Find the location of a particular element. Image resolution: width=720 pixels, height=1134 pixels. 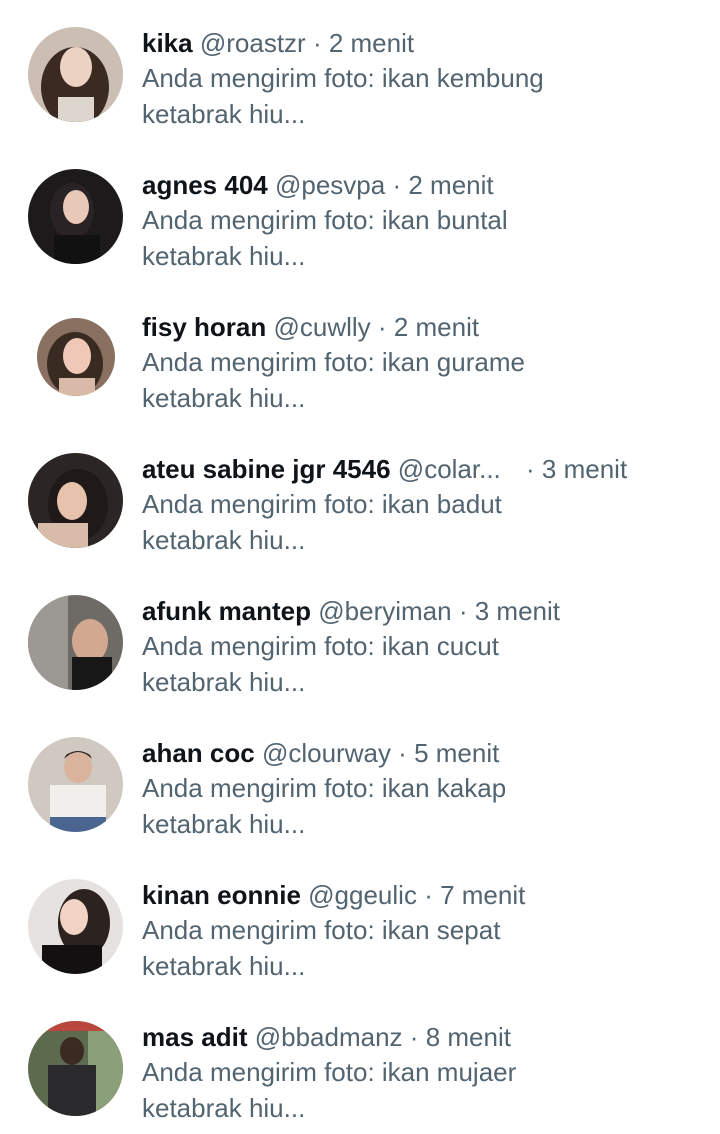

contact-name: agnes 404 is located at coordinates (205, 185).